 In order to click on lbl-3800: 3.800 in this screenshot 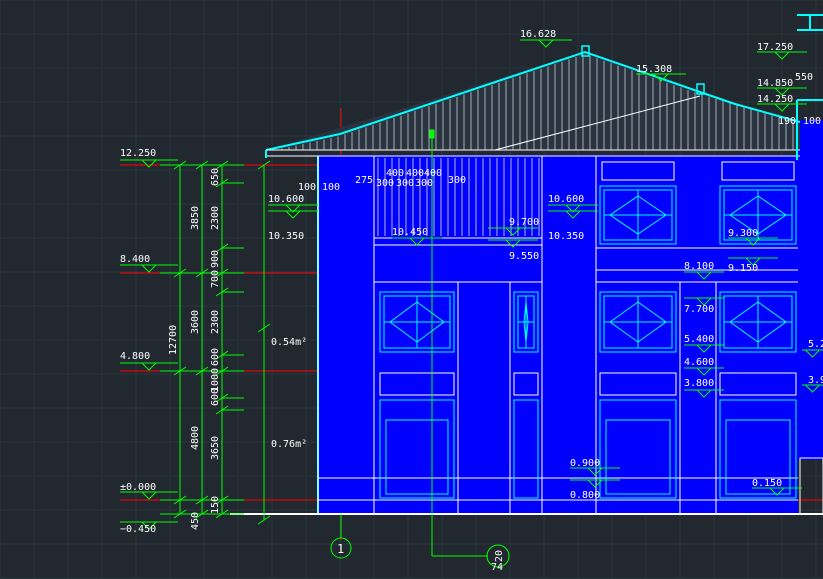, I will do `click(699, 383)`.